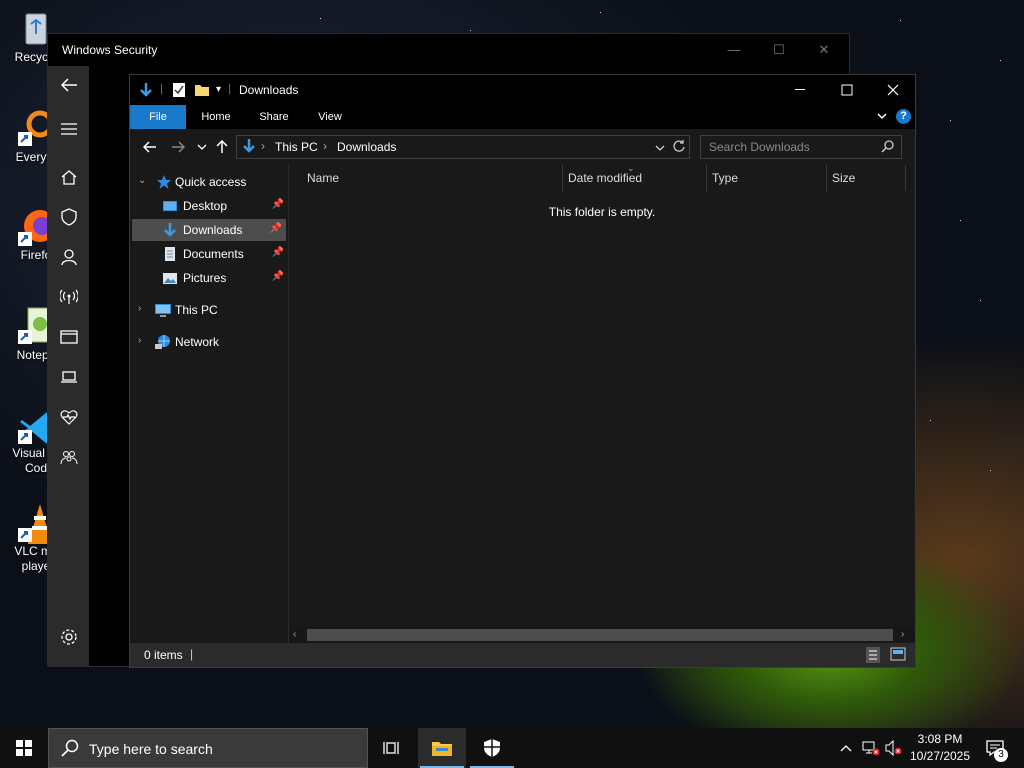 The width and height of the screenshot is (1024, 768). Describe the element at coordinates (902, 634) in the screenshot. I see `scroll-right-icon: ›` at that location.